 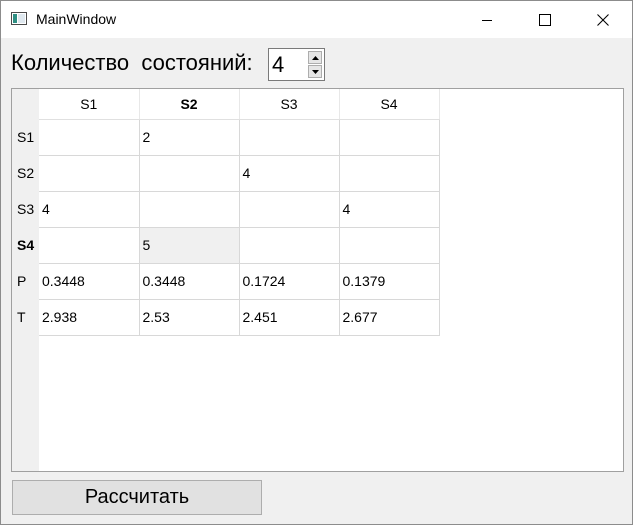 What do you see at coordinates (25, 245) in the screenshot?
I see `row-header-s4: S4` at bounding box center [25, 245].